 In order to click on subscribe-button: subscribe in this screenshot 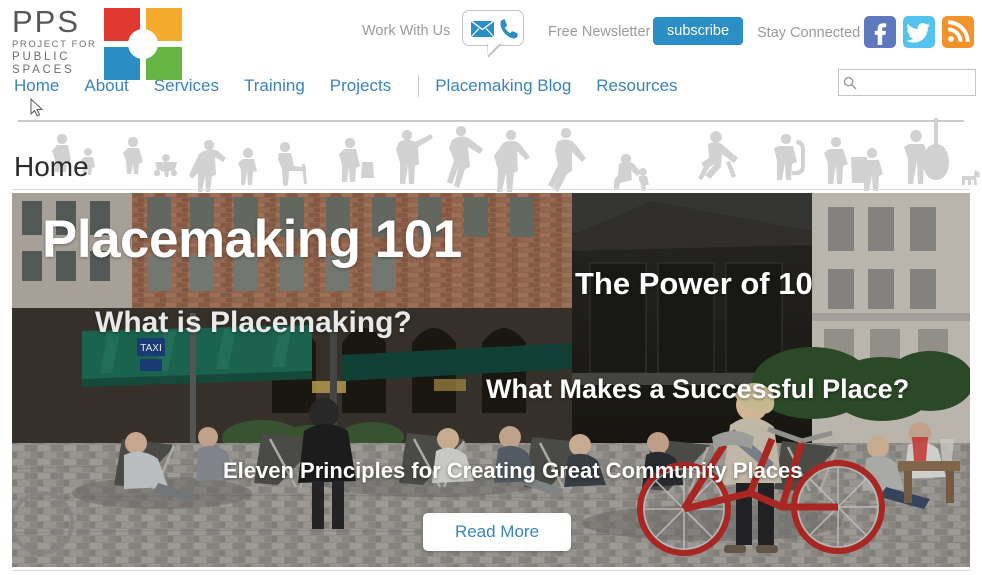, I will do `click(698, 31)`.